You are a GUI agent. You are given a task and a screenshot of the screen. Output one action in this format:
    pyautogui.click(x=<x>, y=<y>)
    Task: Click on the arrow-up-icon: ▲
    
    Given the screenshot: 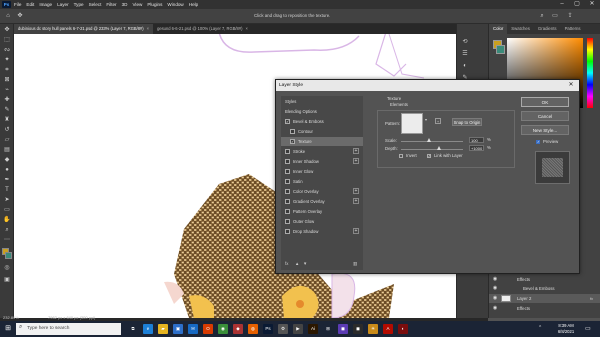 What is the action you would take?
    pyautogui.click(x=297, y=263)
    